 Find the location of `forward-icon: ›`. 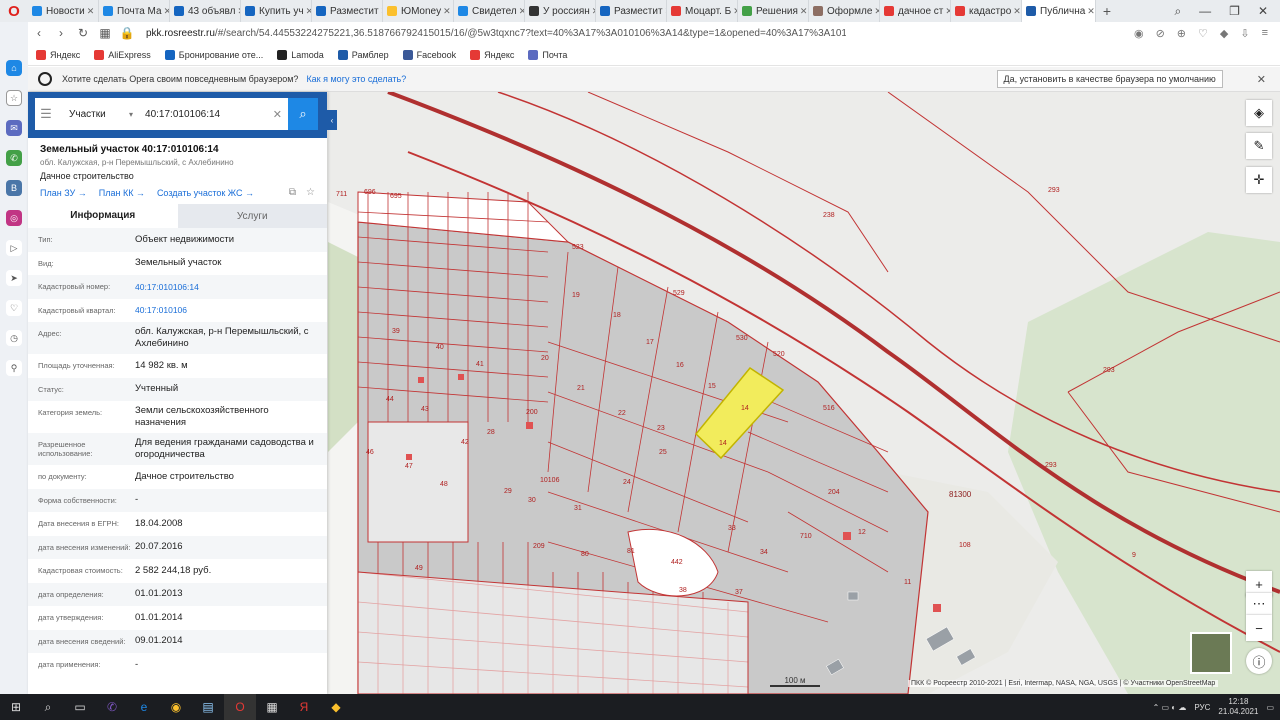

forward-icon: › is located at coordinates (61, 33).